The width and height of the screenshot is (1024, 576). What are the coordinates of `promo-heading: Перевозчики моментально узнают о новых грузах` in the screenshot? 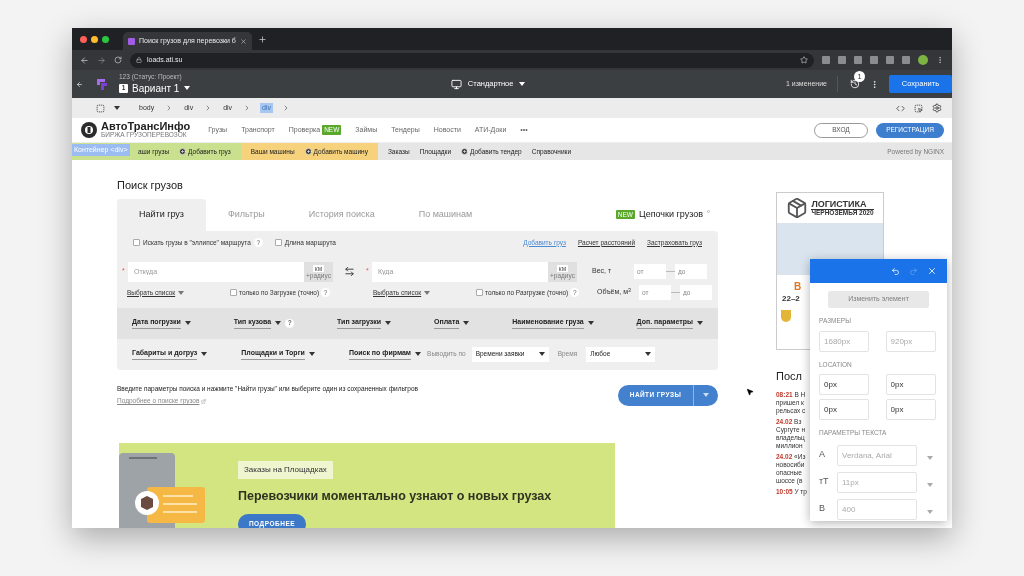 It's located at (395, 496).